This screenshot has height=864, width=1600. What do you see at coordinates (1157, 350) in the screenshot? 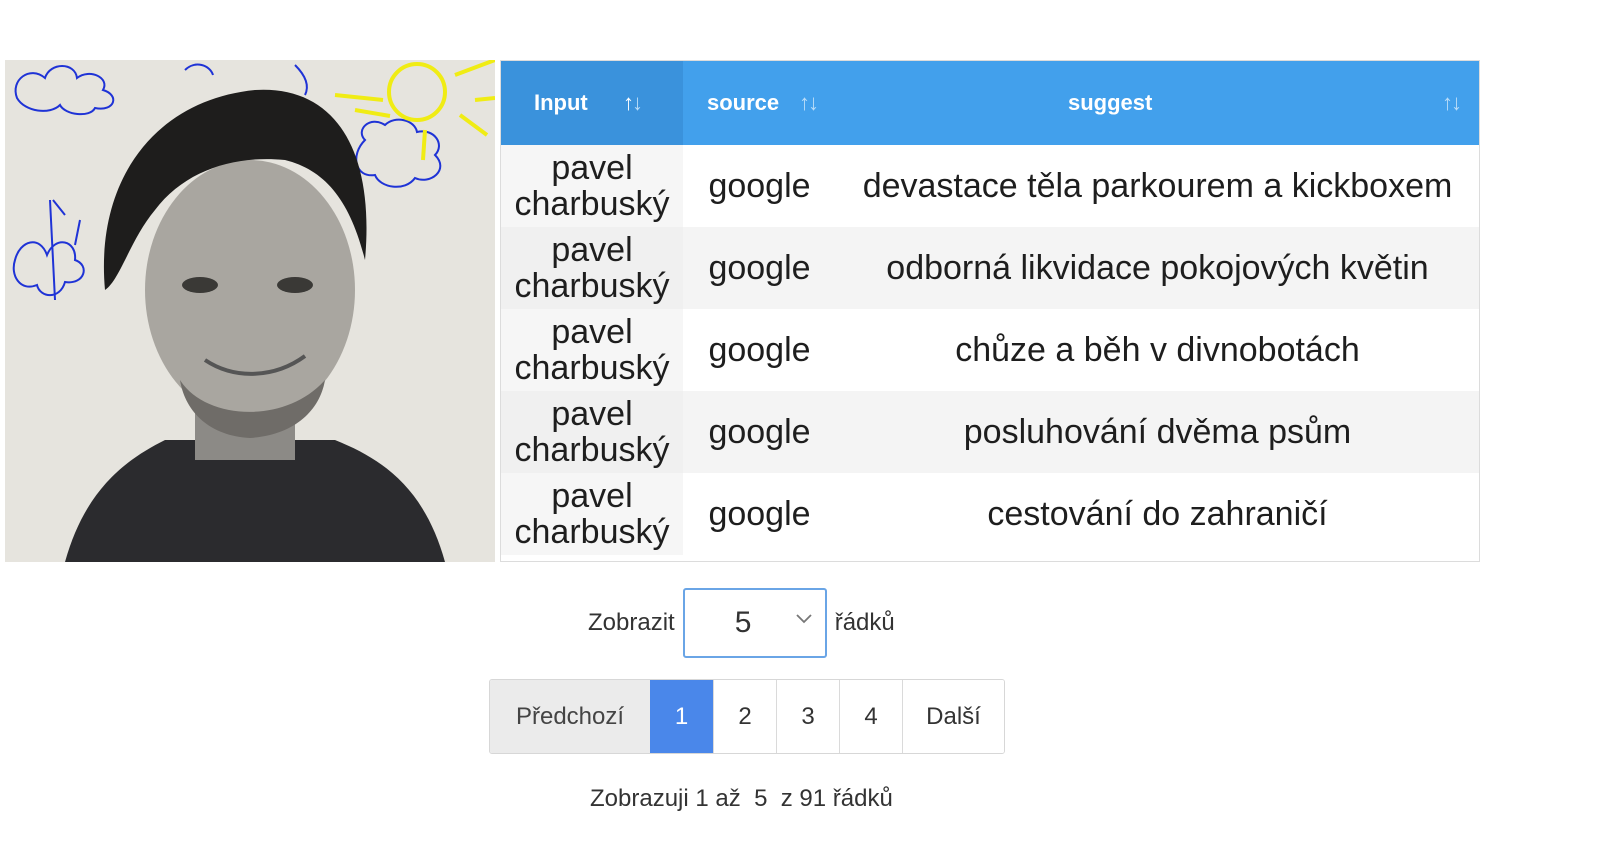
I see `cell-suggest: chůze a běh v divnobotách` at bounding box center [1157, 350].